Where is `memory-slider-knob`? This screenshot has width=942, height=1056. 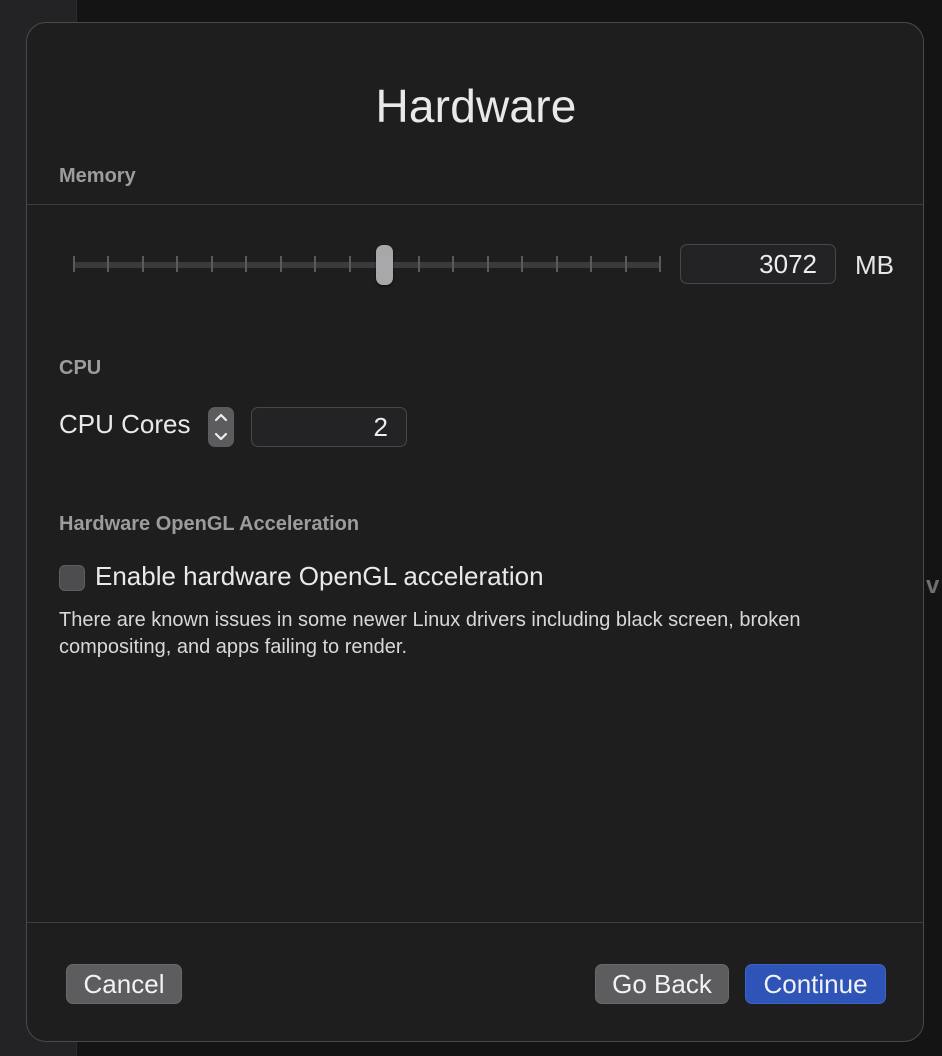 memory-slider-knob is located at coordinates (384, 265).